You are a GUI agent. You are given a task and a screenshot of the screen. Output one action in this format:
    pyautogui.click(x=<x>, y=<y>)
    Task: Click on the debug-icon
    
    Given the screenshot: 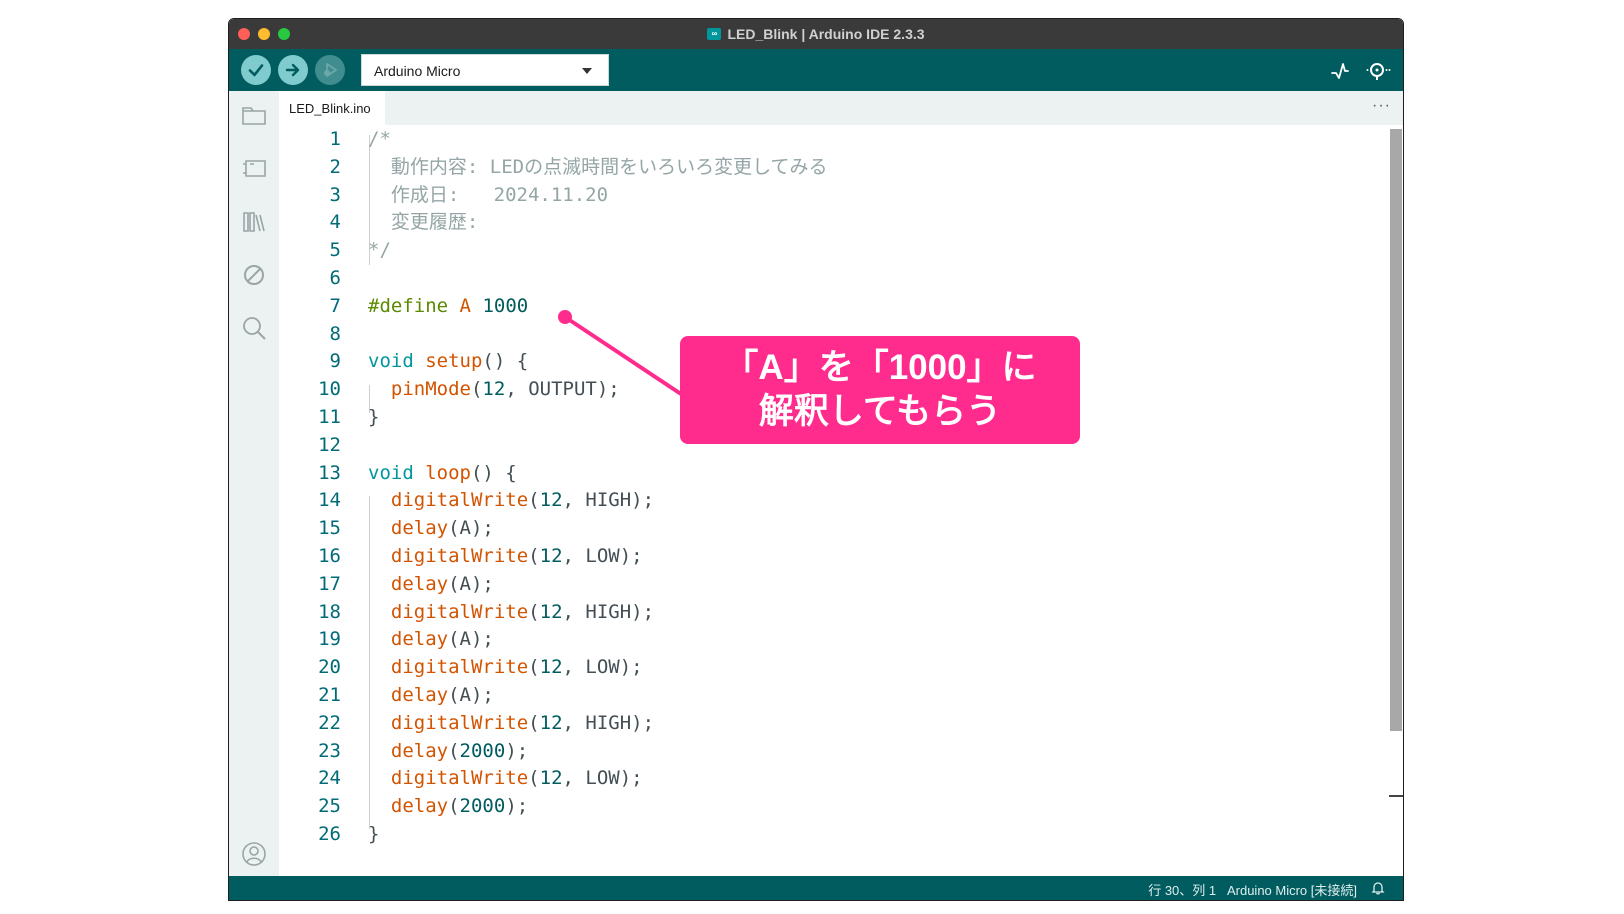 What is the action you would take?
    pyautogui.click(x=330, y=70)
    